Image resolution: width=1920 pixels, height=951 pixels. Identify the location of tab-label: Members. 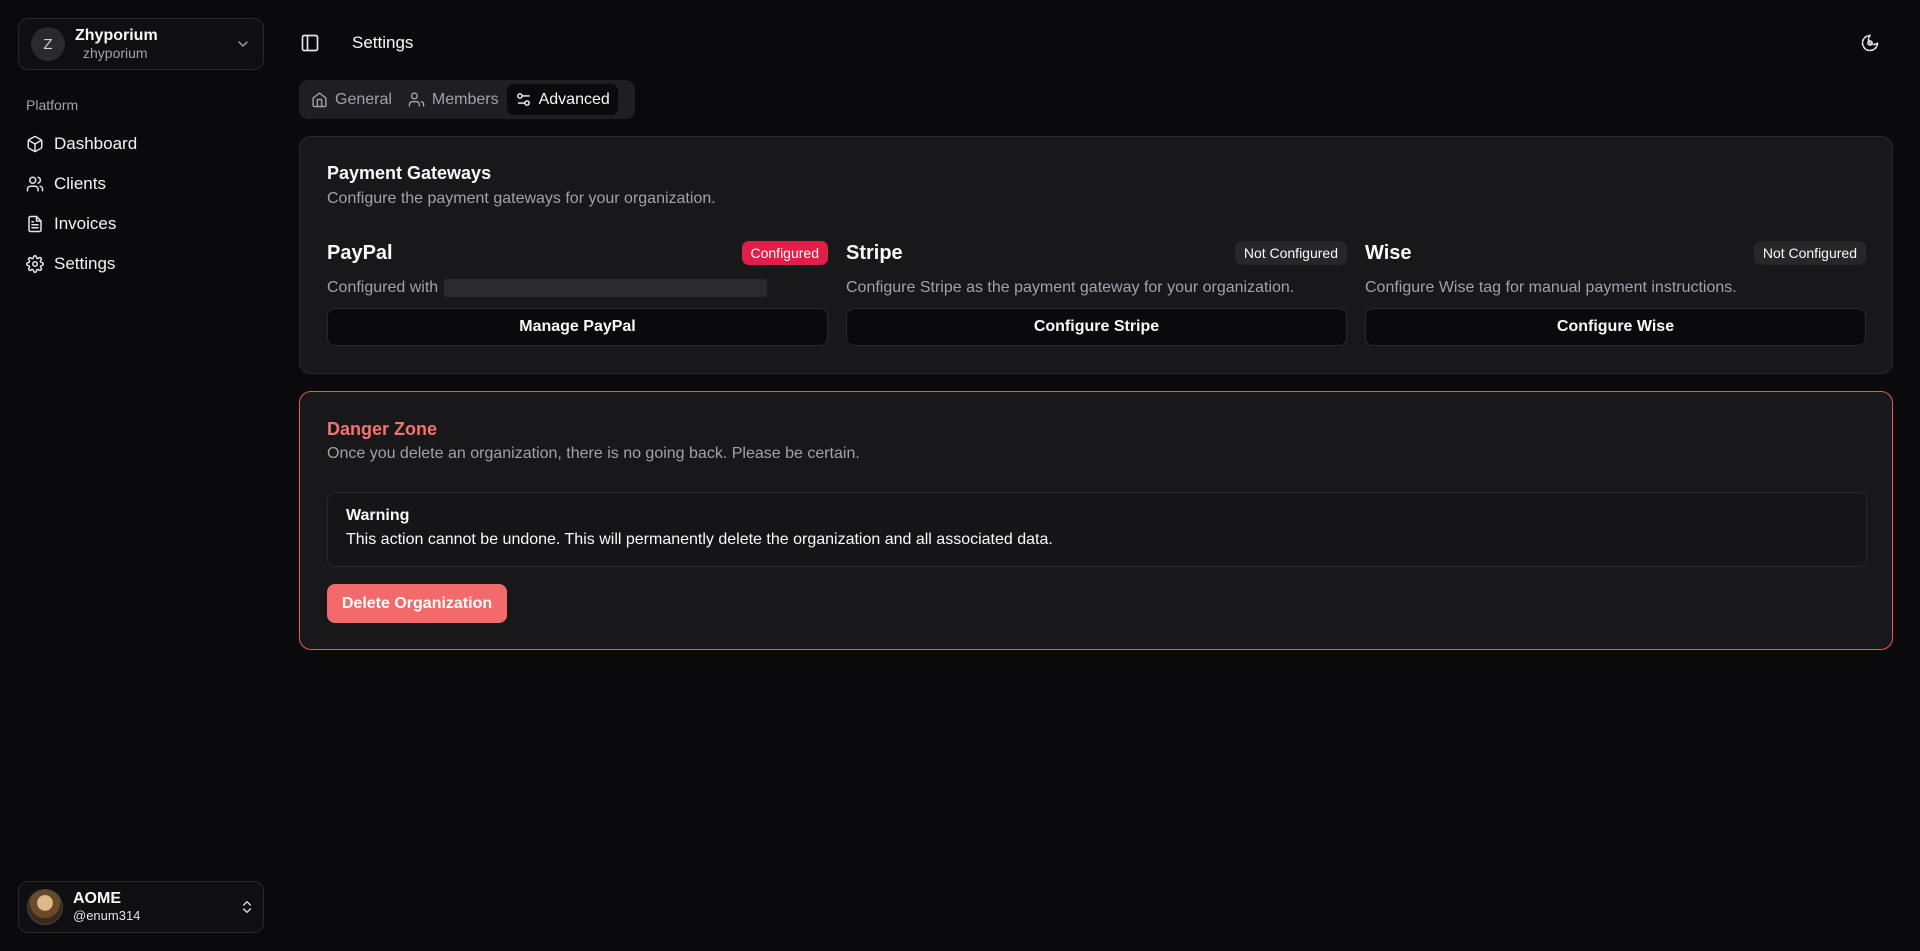
(465, 99).